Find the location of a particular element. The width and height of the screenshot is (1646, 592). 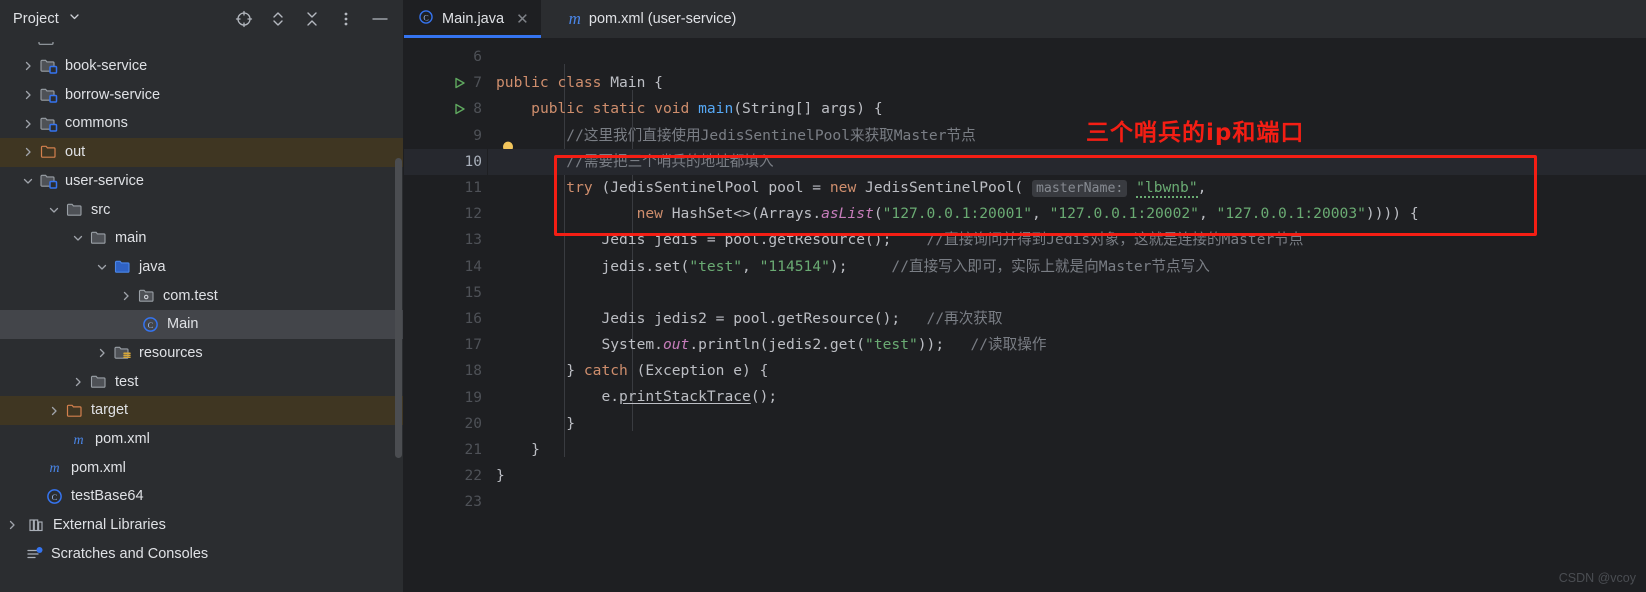

code-text-span: HashSet<>(Arrays. is located at coordinates (742, 214).